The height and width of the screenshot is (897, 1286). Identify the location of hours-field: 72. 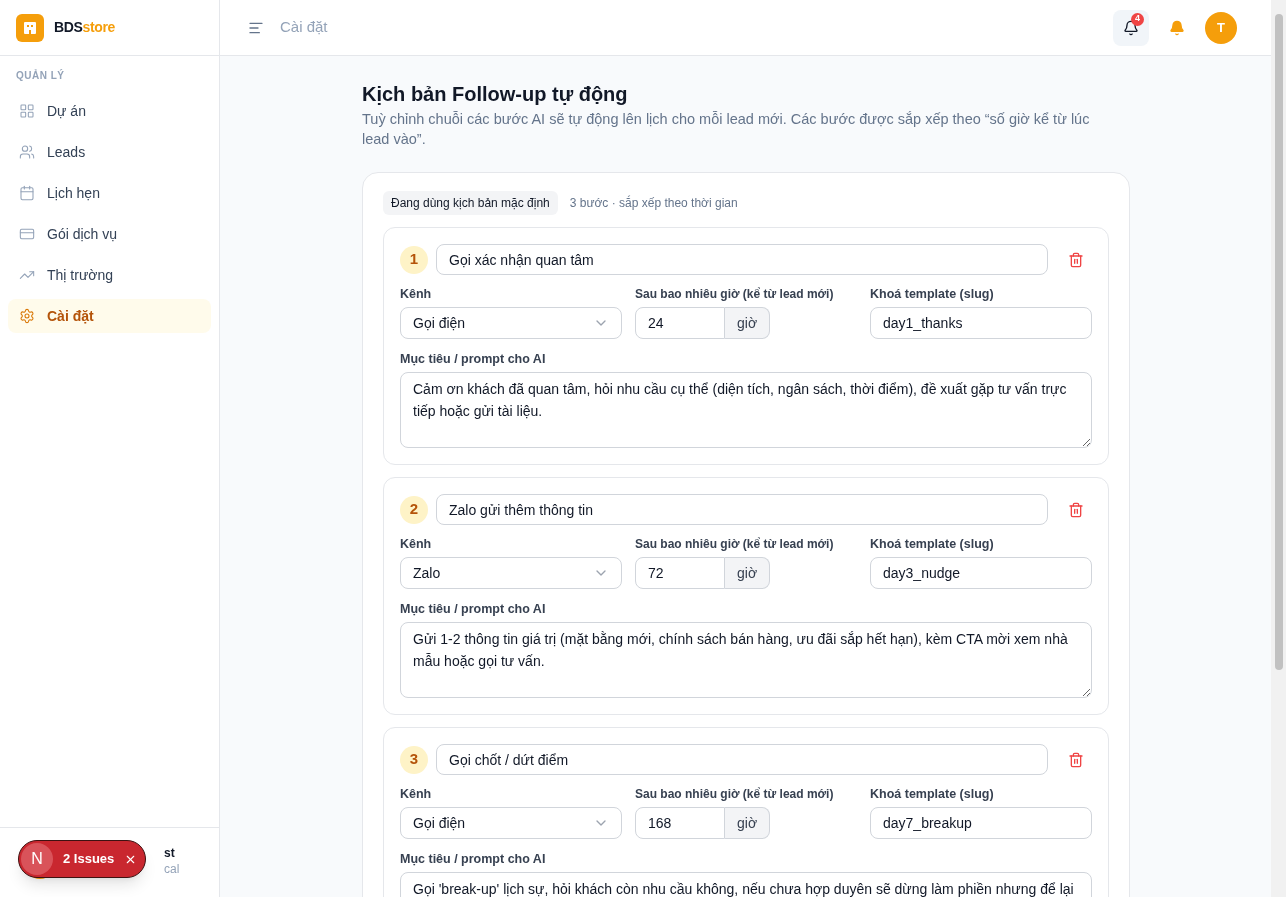
(680, 573).